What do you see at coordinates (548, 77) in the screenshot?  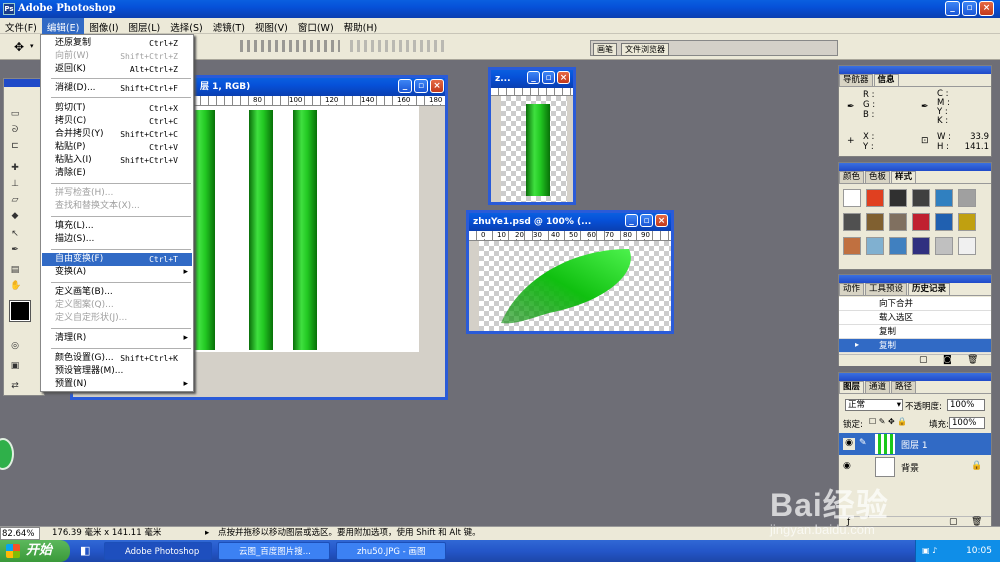 I see `small-doc-maximize-button: ▫` at bounding box center [548, 77].